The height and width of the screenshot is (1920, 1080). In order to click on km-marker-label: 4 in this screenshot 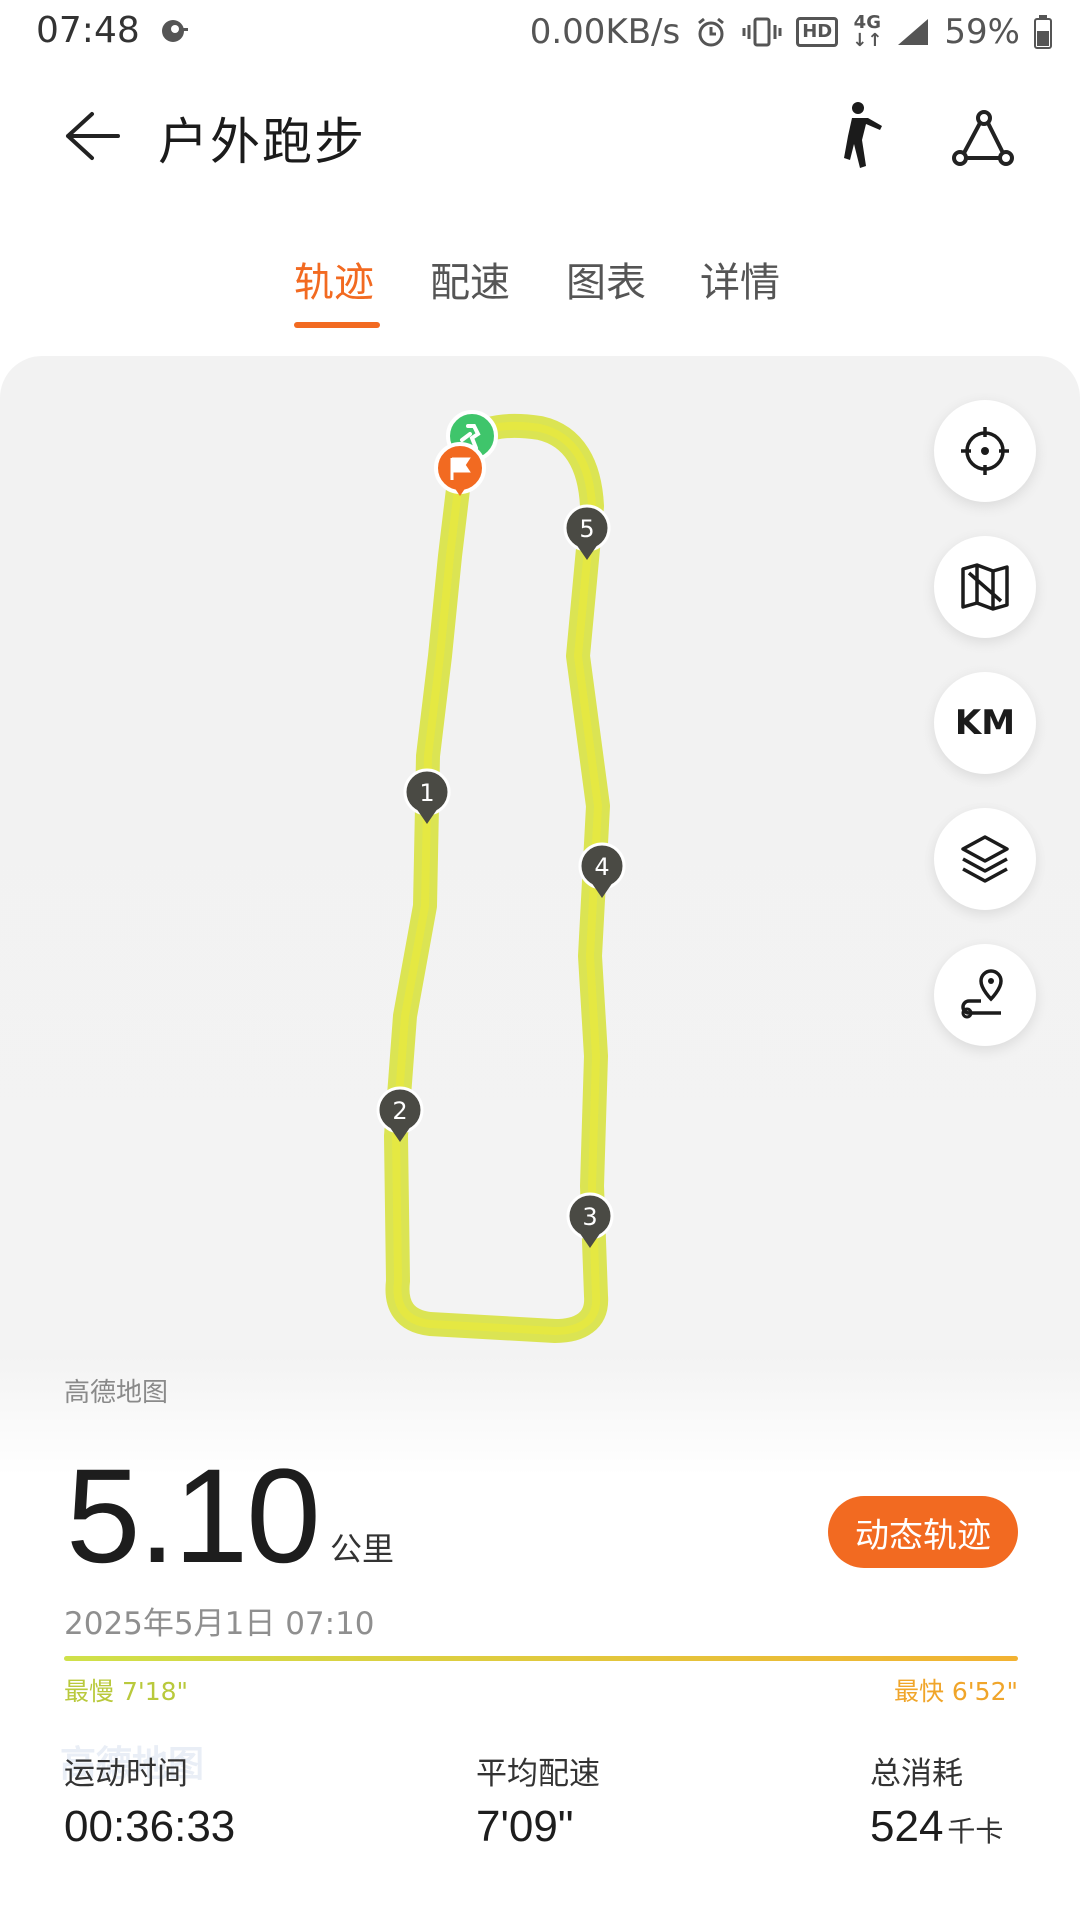, I will do `click(601, 867)`.